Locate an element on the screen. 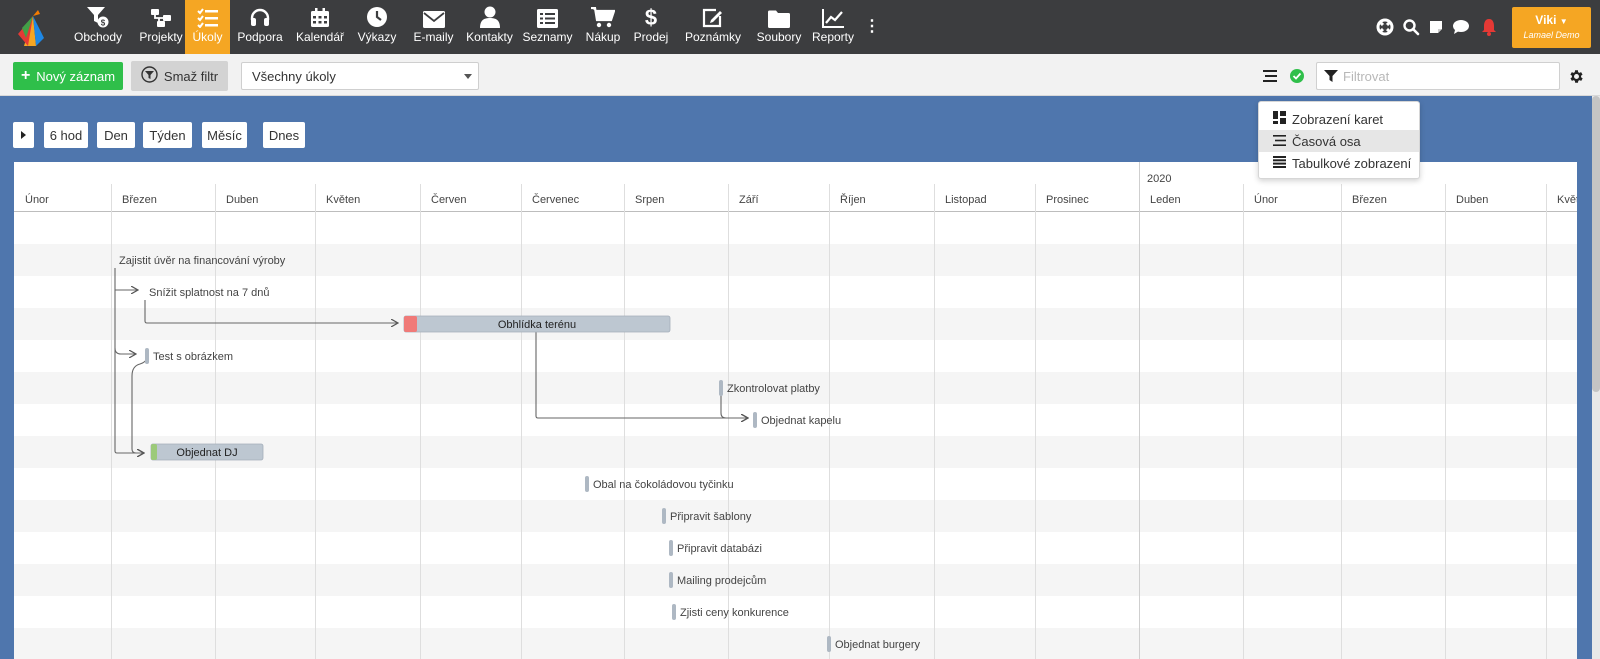 This screenshot has height=659, width=1600. search-icon is located at coordinates (1411, 27).